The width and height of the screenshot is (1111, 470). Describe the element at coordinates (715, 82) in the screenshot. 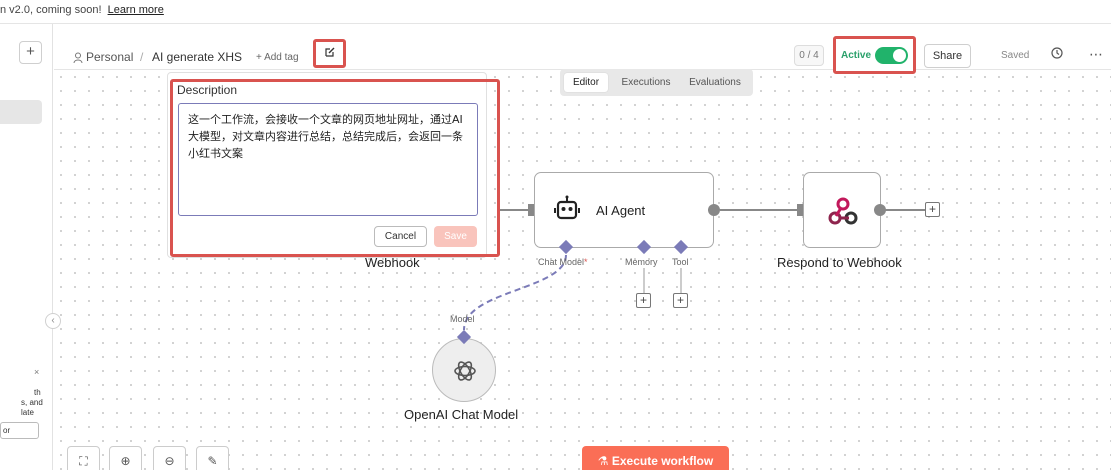

I see `tab-evaluations: Evaluations` at that location.